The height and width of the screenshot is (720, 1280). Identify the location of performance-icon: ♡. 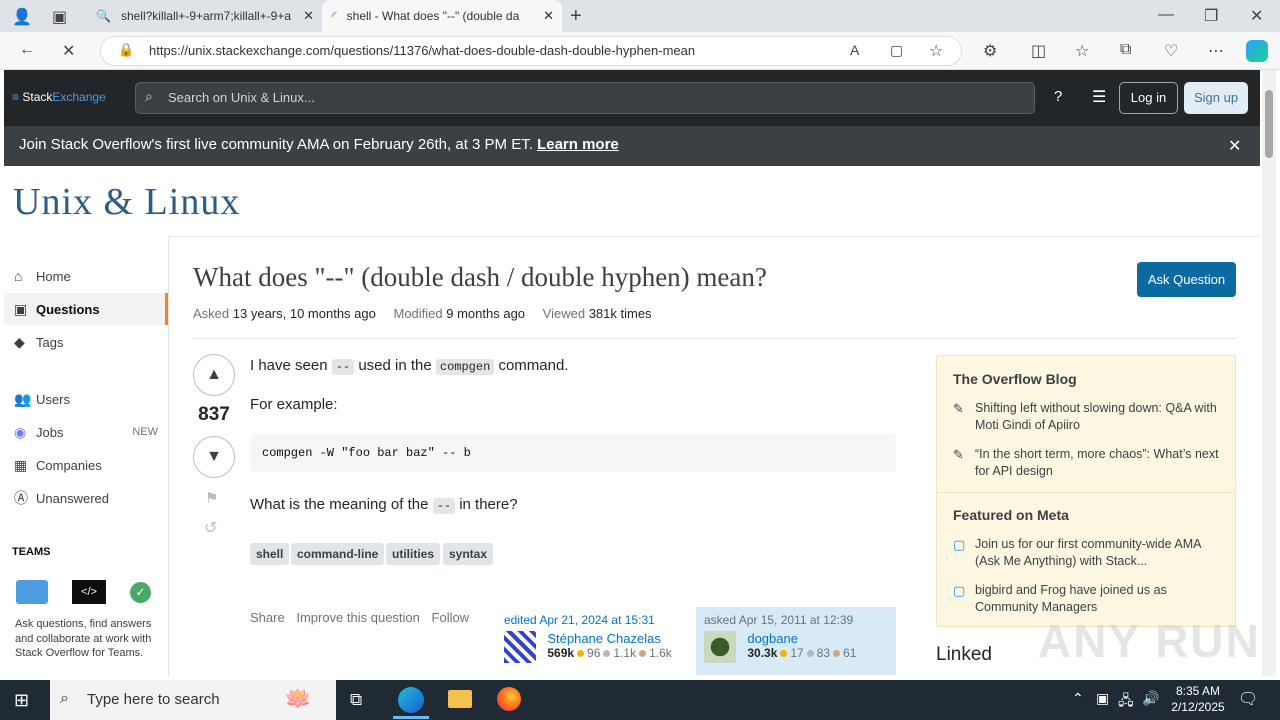
(1171, 51).